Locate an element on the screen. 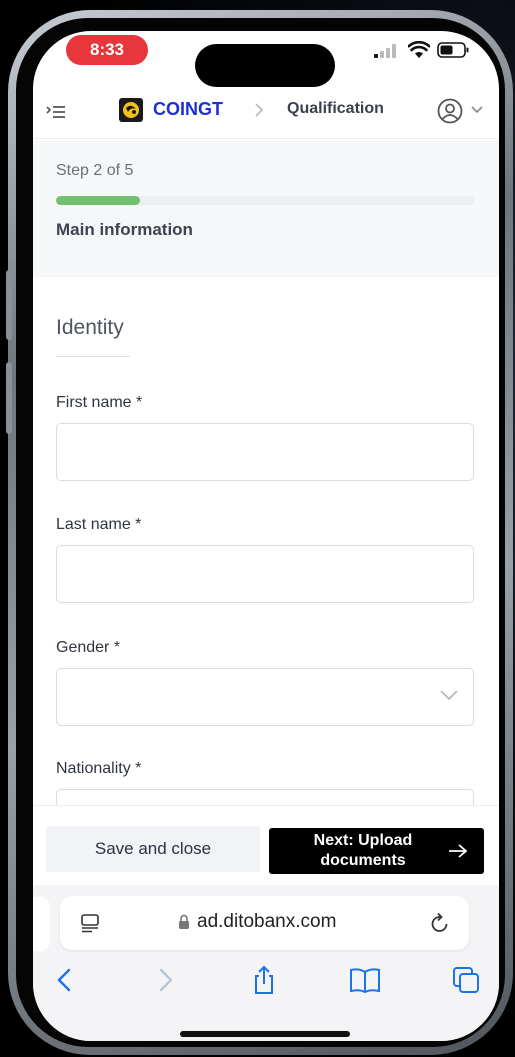  step-section: Step 2 of 5 Main information is located at coordinates (266, 208).